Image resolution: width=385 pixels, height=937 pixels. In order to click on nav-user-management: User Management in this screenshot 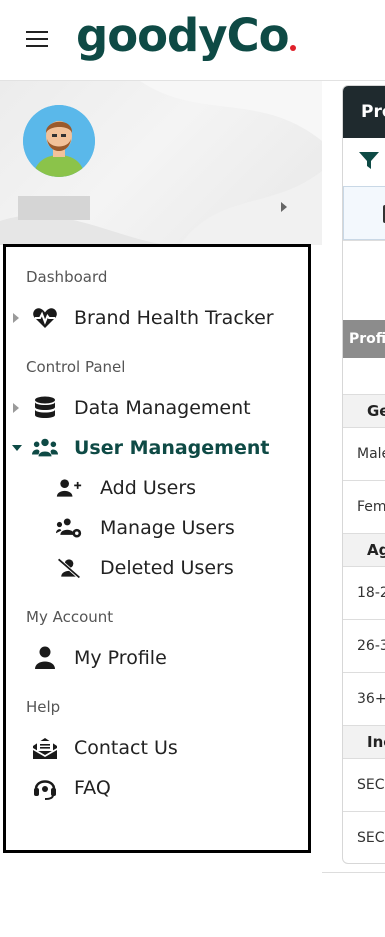, I will do `click(156, 448)`.